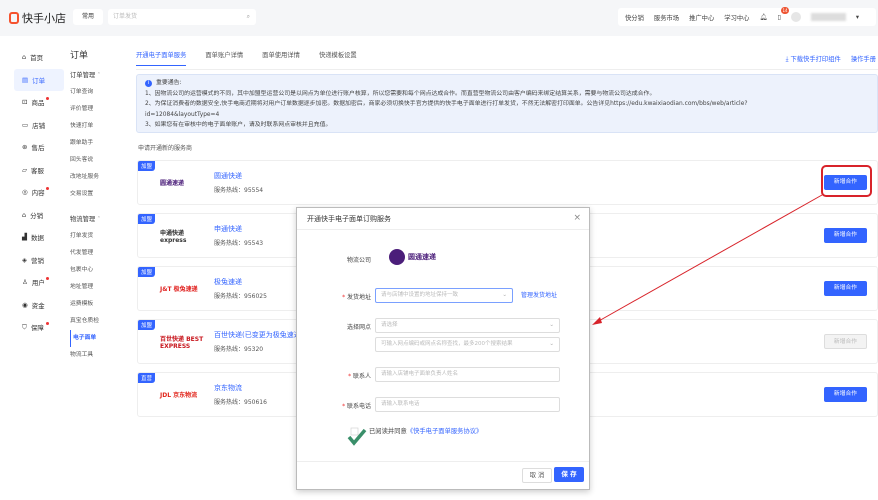  I want to click on phone-label: * 联系电话, so click(356, 406).